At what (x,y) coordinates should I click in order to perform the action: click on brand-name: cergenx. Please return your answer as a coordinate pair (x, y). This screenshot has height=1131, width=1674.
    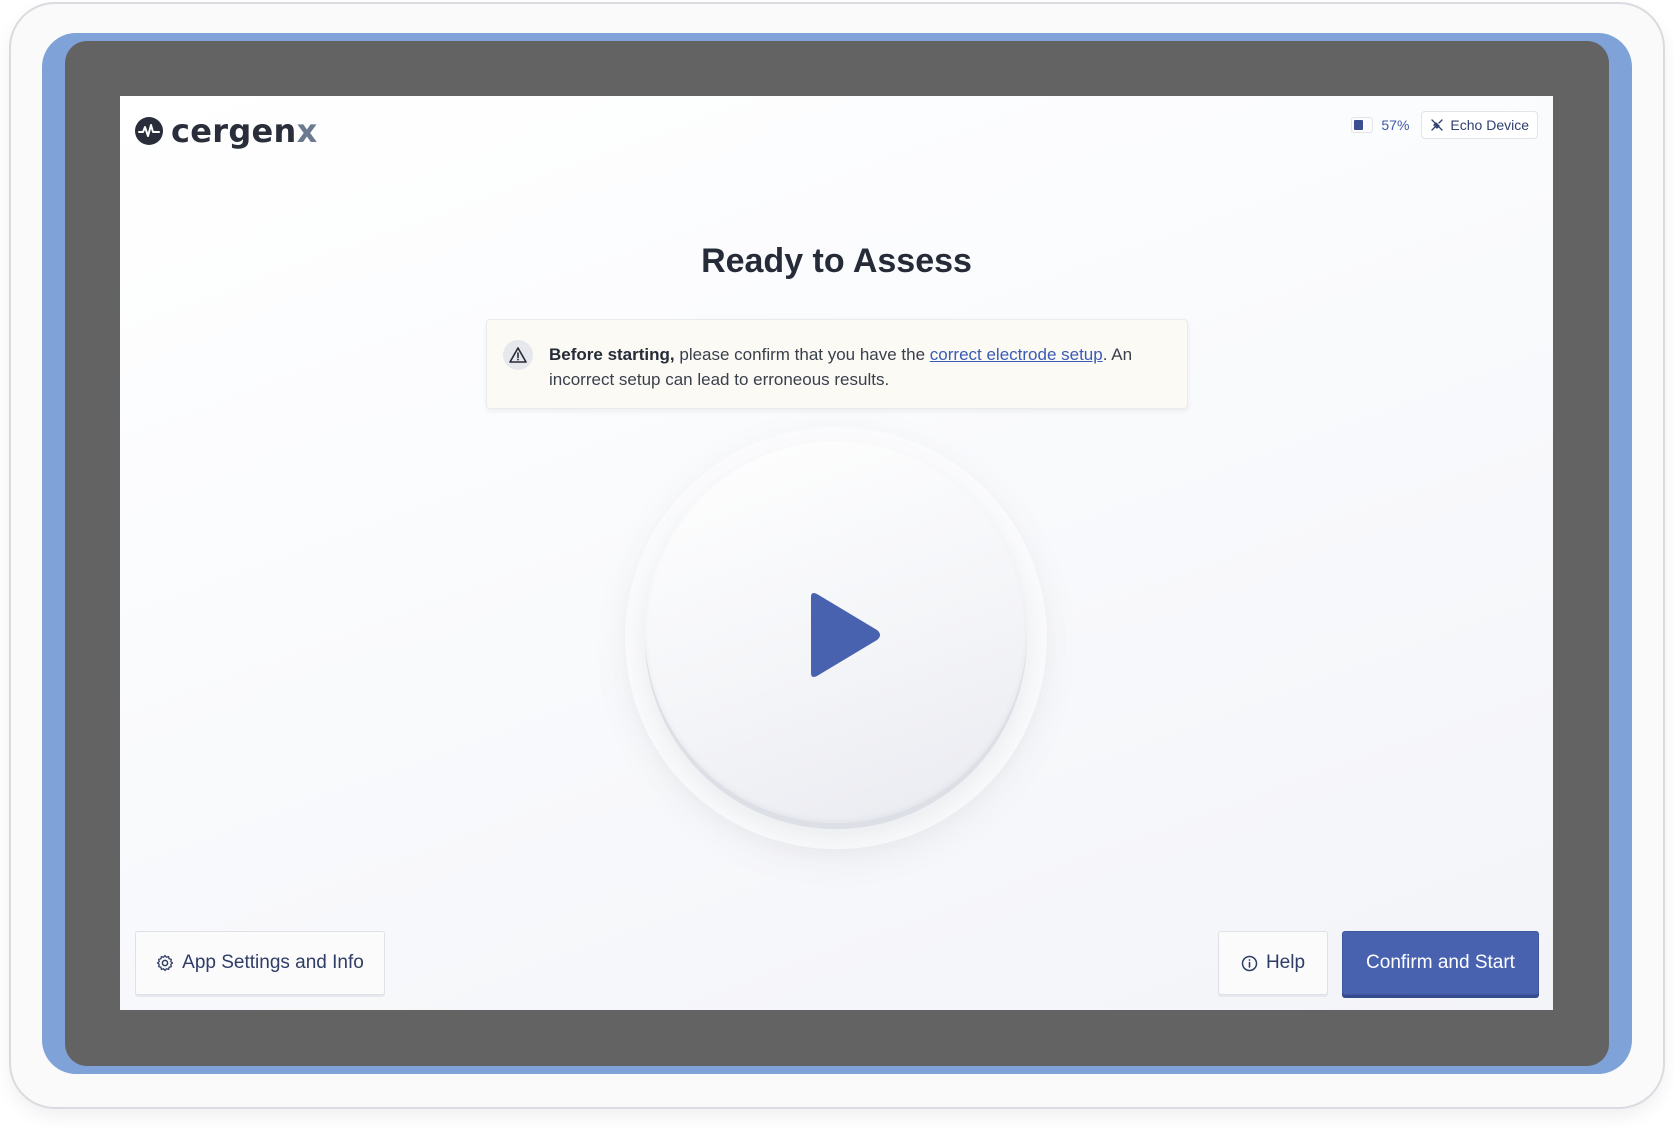
    Looking at the image, I should click on (244, 131).